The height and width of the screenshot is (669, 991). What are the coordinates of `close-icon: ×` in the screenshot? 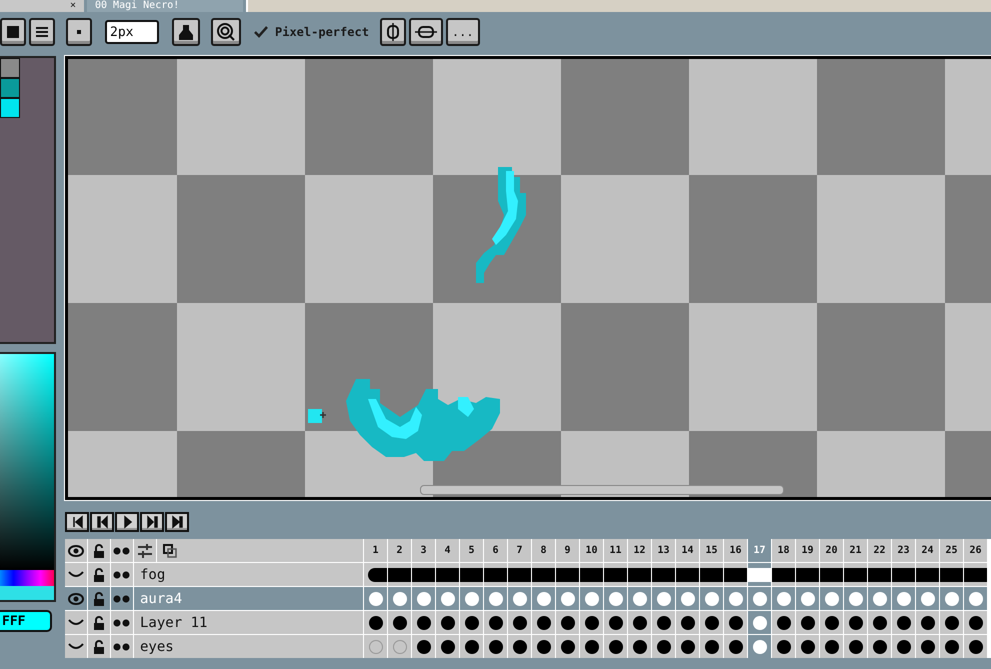 It's located at (73, 6).